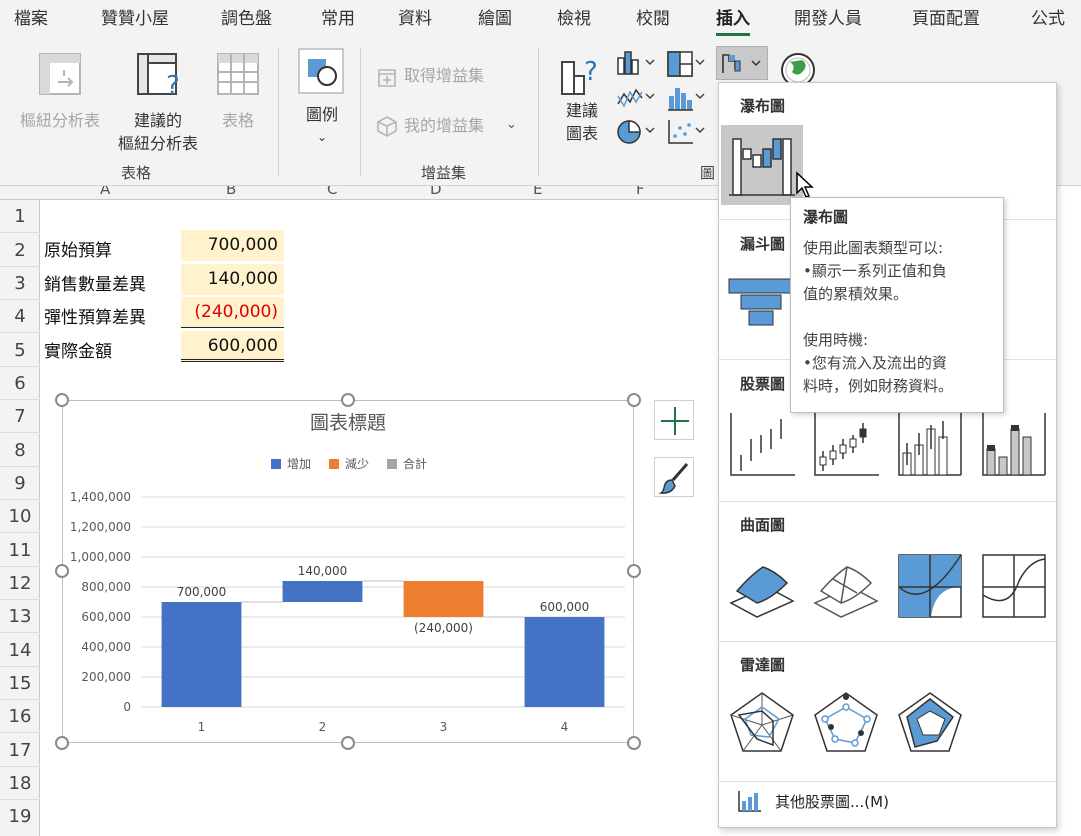  I want to click on legend-label-total: 合計, so click(415, 463).